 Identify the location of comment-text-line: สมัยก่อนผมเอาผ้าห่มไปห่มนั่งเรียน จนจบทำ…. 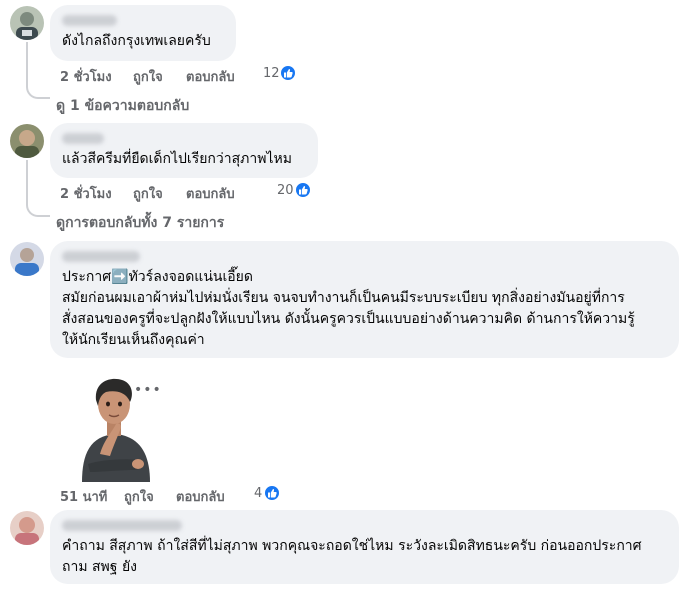
(343, 298).